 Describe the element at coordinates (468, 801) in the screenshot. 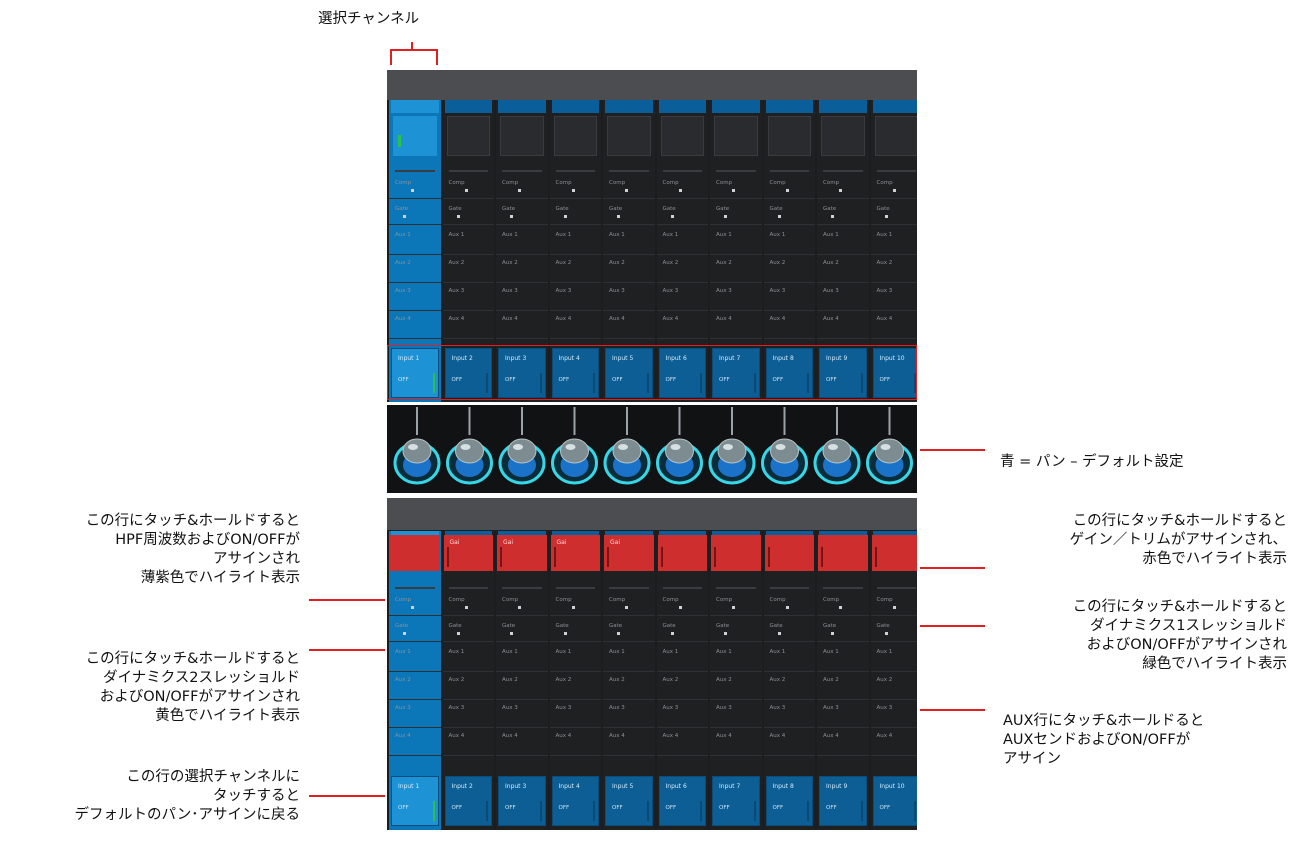

I see `channel-select-button: Input 2 OFF` at that location.